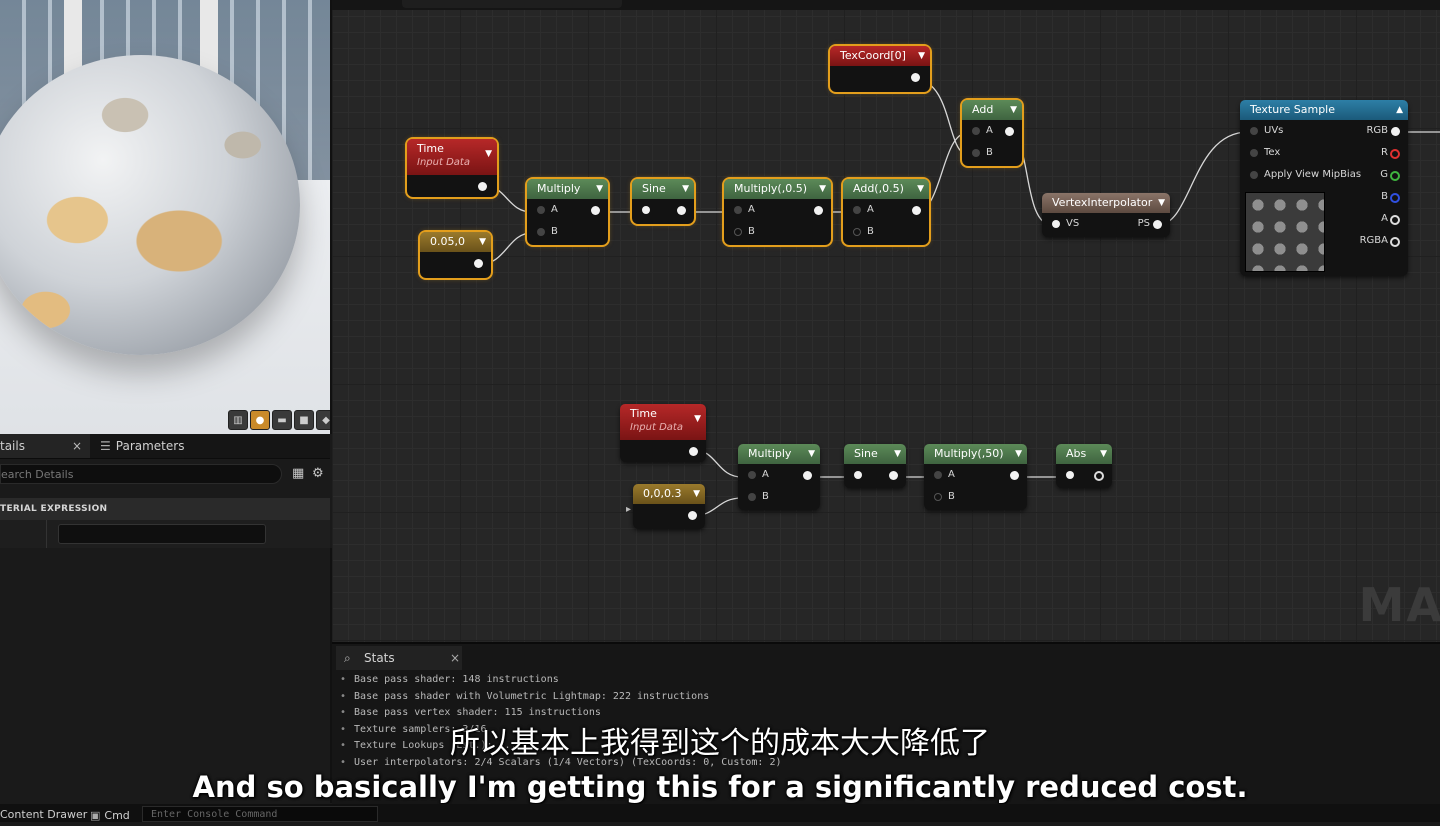 This screenshot has height=826, width=1440. What do you see at coordinates (166, 217) in the screenshot?
I see `material-preview-viewport: ▥ ● ▬ ■ ◆` at bounding box center [166, 217].